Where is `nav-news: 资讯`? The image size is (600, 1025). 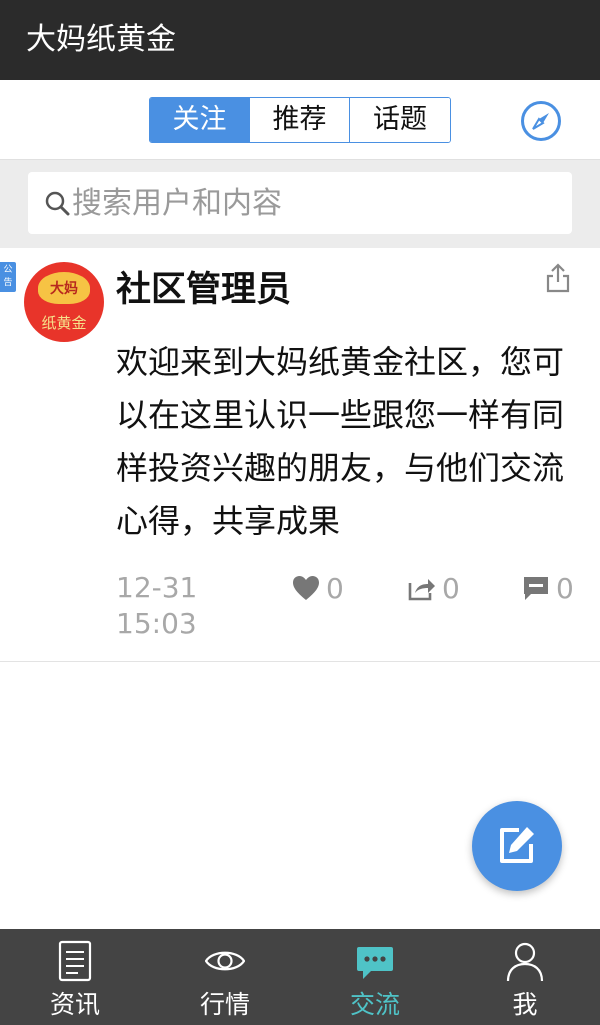
nav-news: 资讯 is located at coordinates (75, 977).